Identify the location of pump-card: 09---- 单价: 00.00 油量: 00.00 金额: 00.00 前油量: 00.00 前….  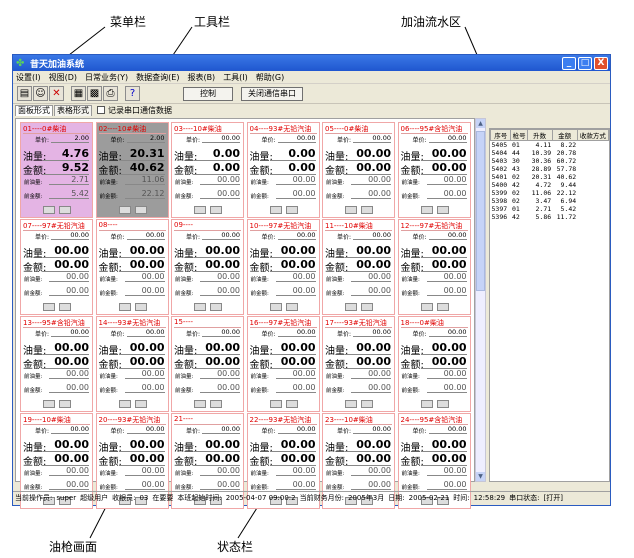
(207, 267).